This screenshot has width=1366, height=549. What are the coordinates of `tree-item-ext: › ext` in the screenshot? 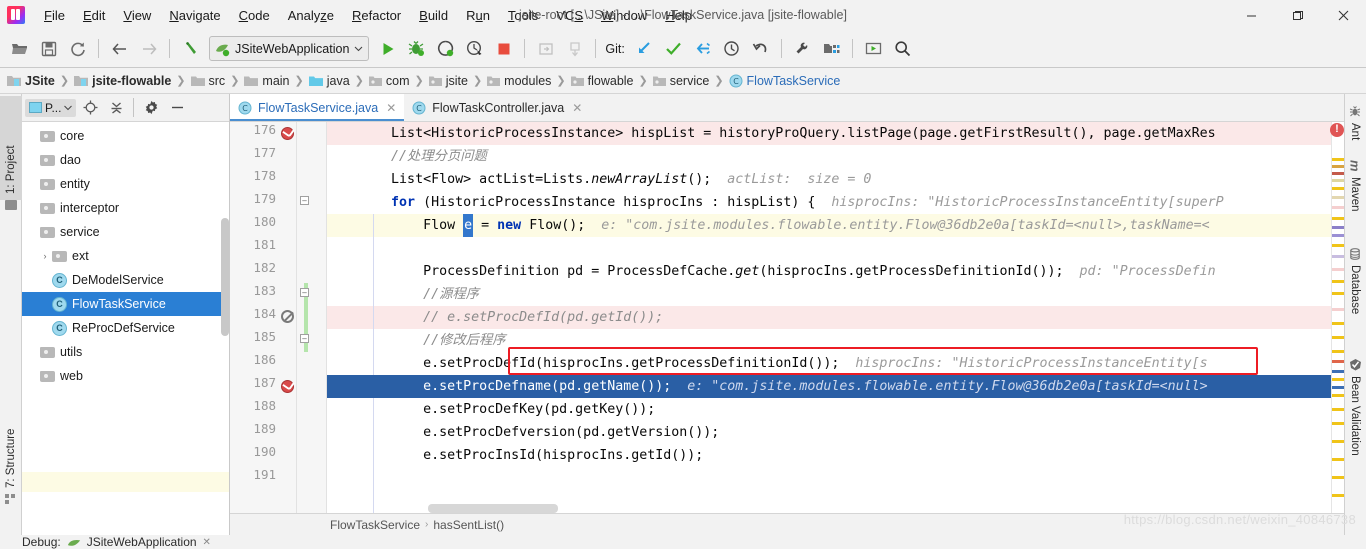 It's located at (125, 256).